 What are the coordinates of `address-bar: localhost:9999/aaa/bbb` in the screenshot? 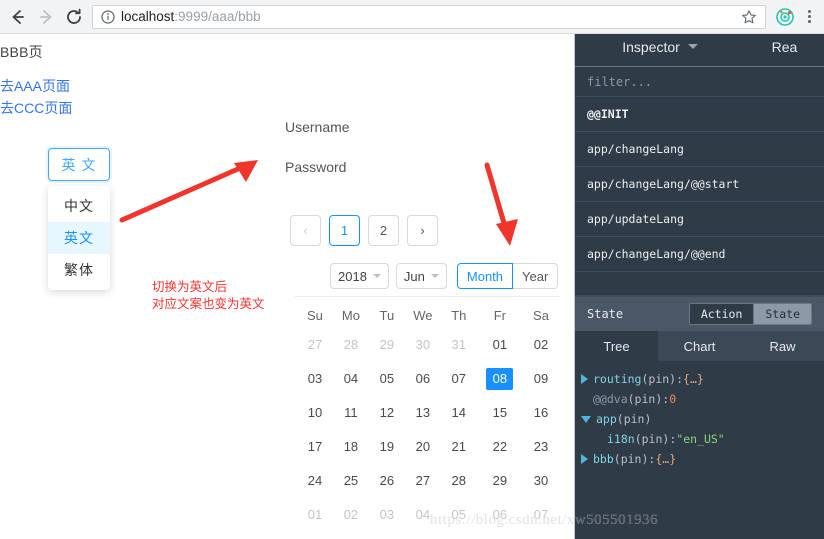 It's located at (429, 16).